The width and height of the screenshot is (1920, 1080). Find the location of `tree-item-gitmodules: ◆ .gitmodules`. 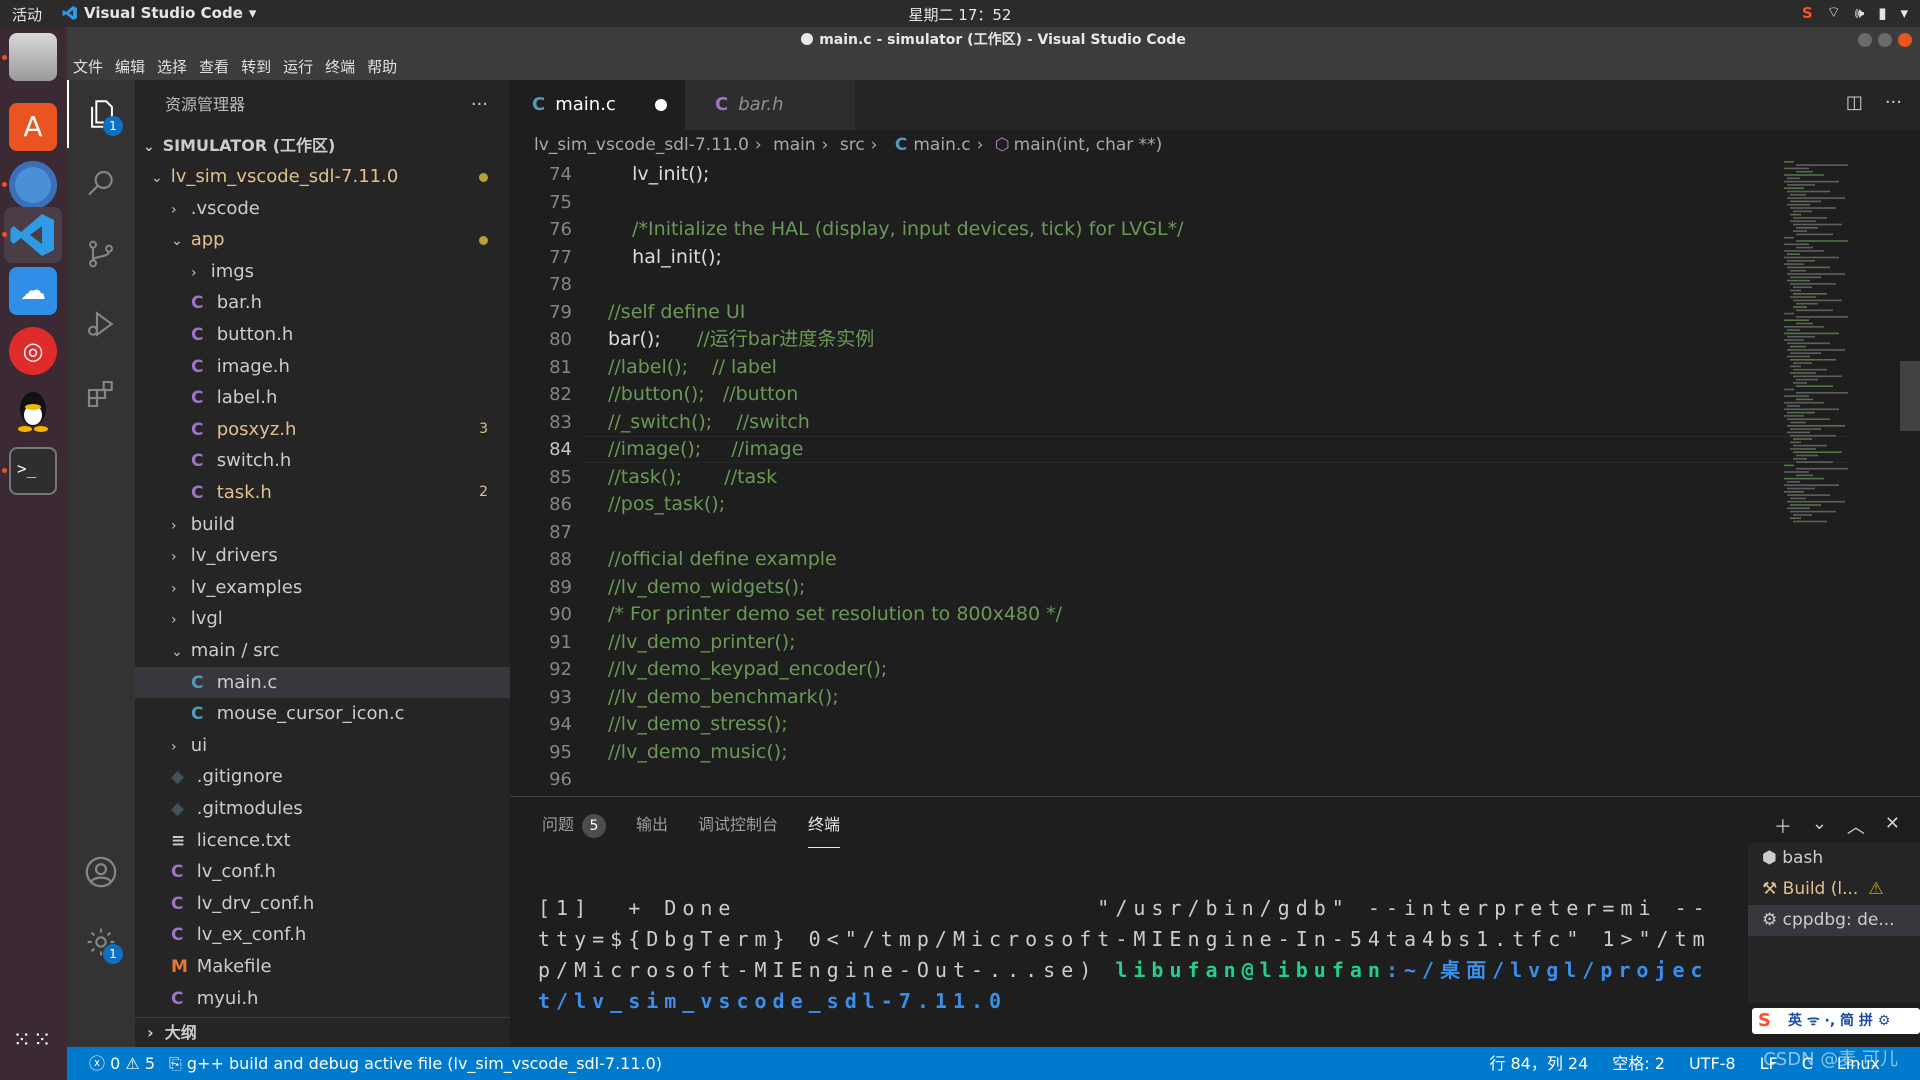

tree-item-gitmodules: ◆ .gitmodules is located at coordinates (322, 808).